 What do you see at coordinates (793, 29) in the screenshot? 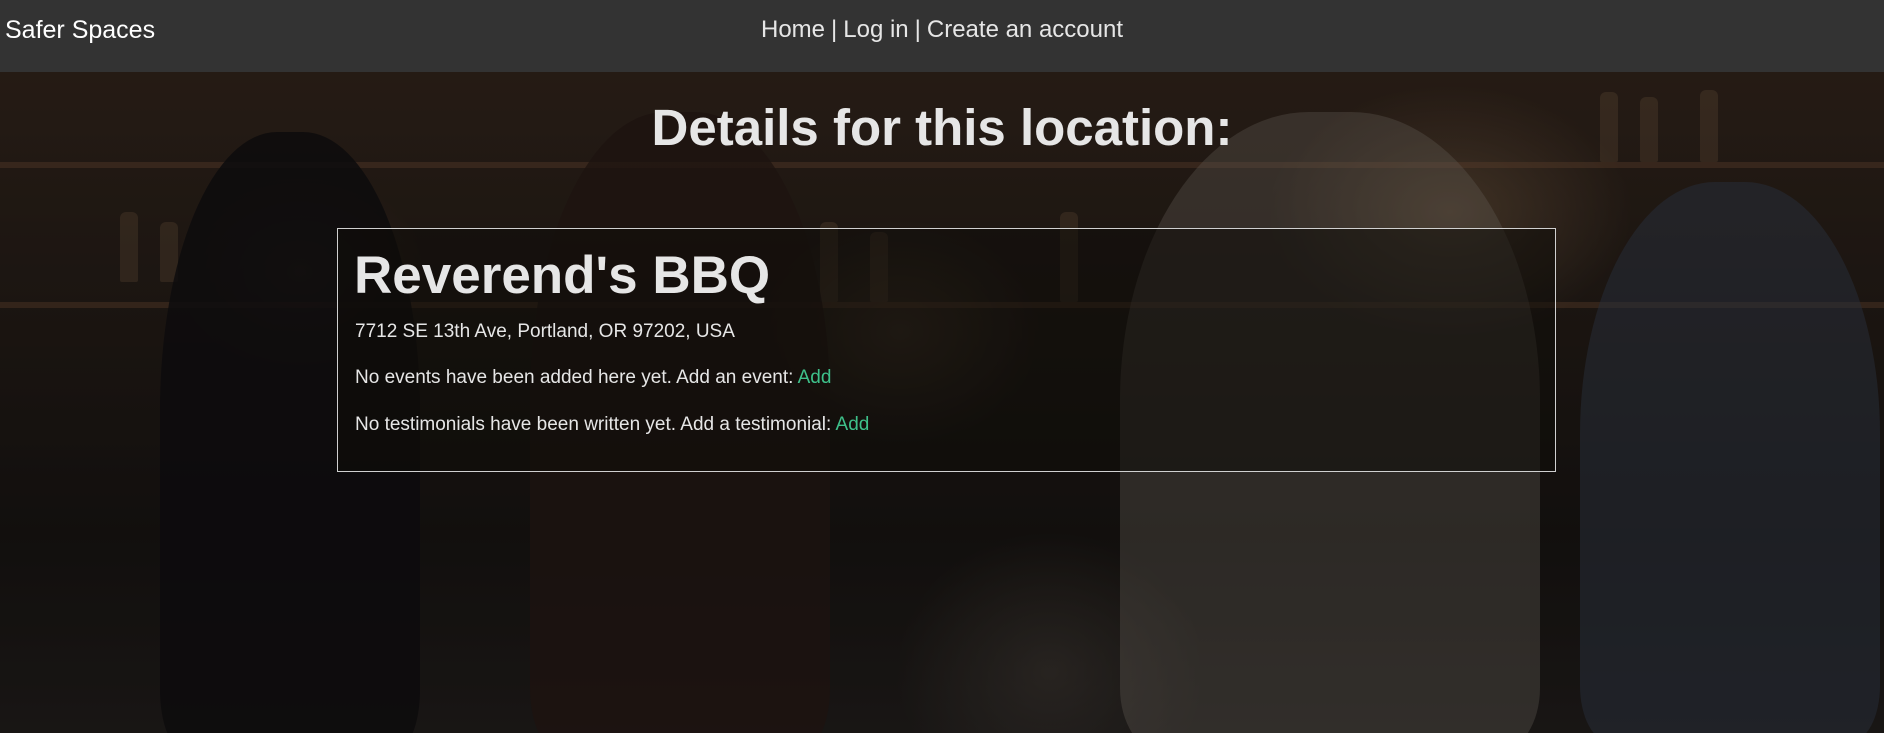
I see `nav-home-link: Home` at bounding box center [793, 29].